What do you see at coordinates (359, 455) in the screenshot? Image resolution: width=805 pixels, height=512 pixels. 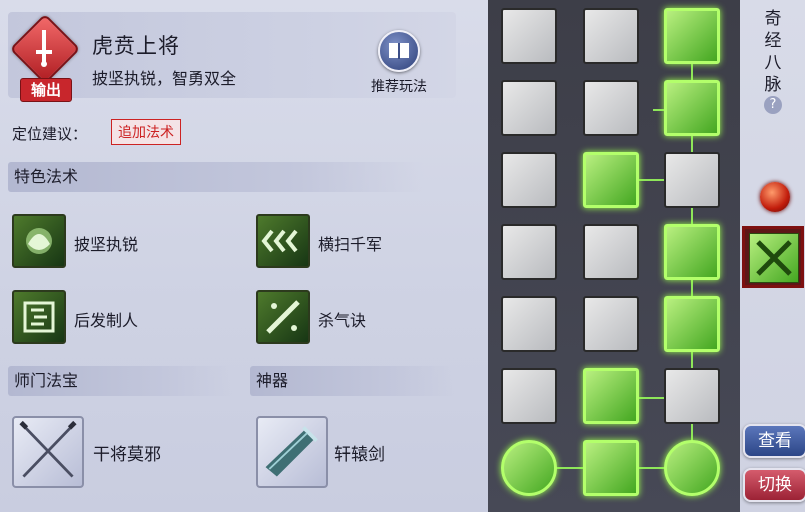 I see `artifact-name: 轩辕剑` at bounding box center [359, 455].